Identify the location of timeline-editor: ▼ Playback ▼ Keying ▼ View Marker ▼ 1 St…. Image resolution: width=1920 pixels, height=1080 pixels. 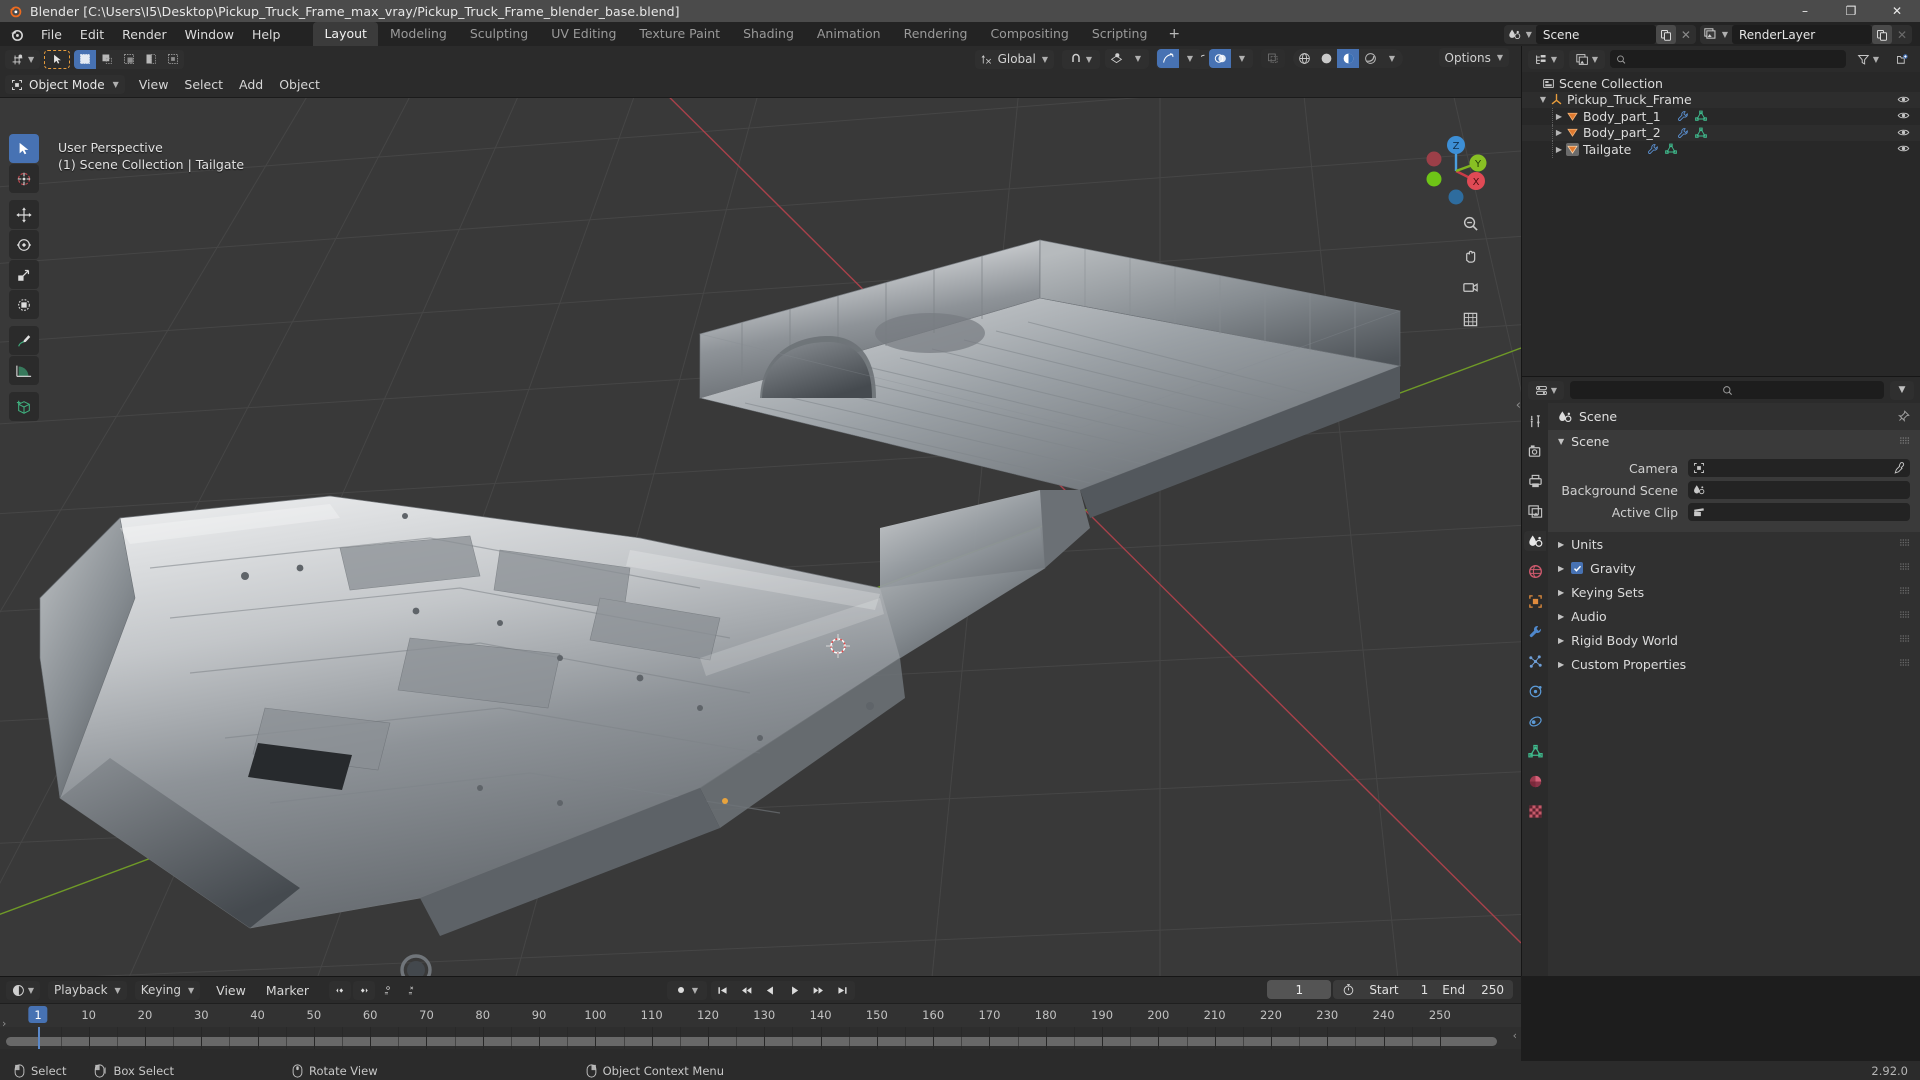
(760, 1018).